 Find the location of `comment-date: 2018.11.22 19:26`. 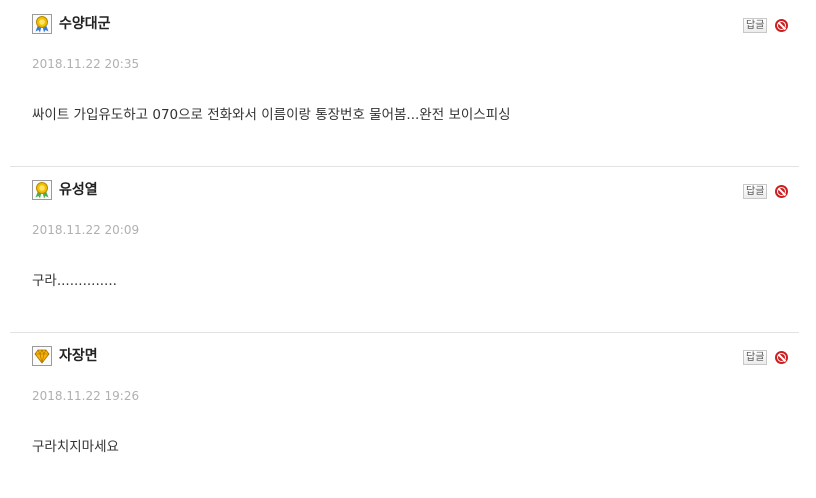

comment-date: 2018.11.22 19:26 is located at coordinates (86, 396).